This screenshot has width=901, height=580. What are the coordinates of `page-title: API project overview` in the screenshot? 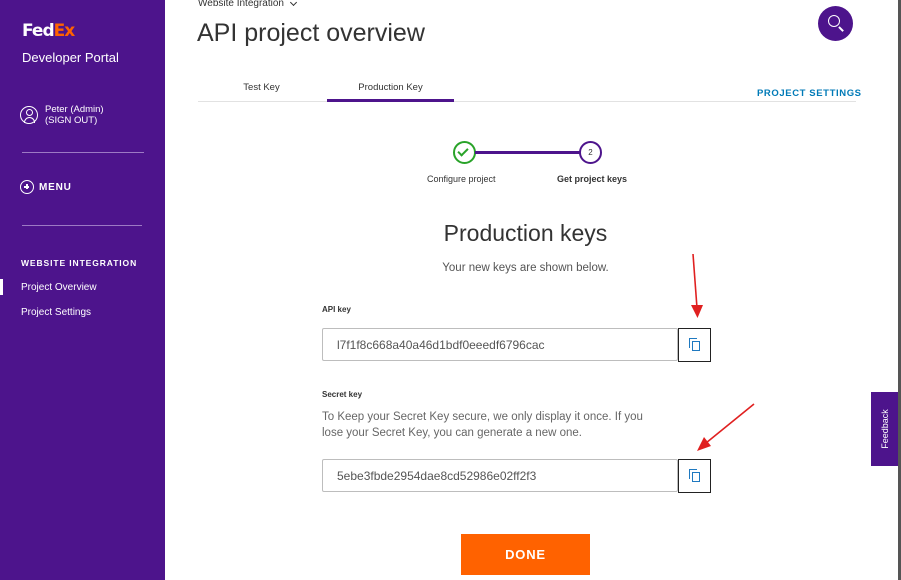 It's located at (311, 33).